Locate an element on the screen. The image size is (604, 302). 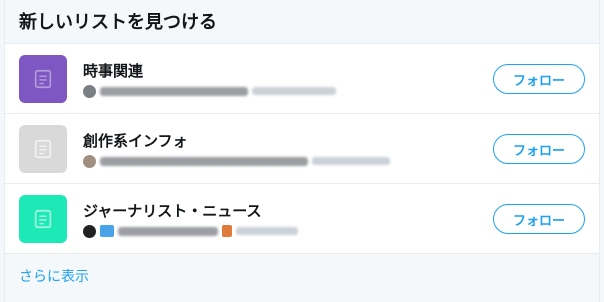
list-name: 創作系インフォ is located at coordinates (135, 140).